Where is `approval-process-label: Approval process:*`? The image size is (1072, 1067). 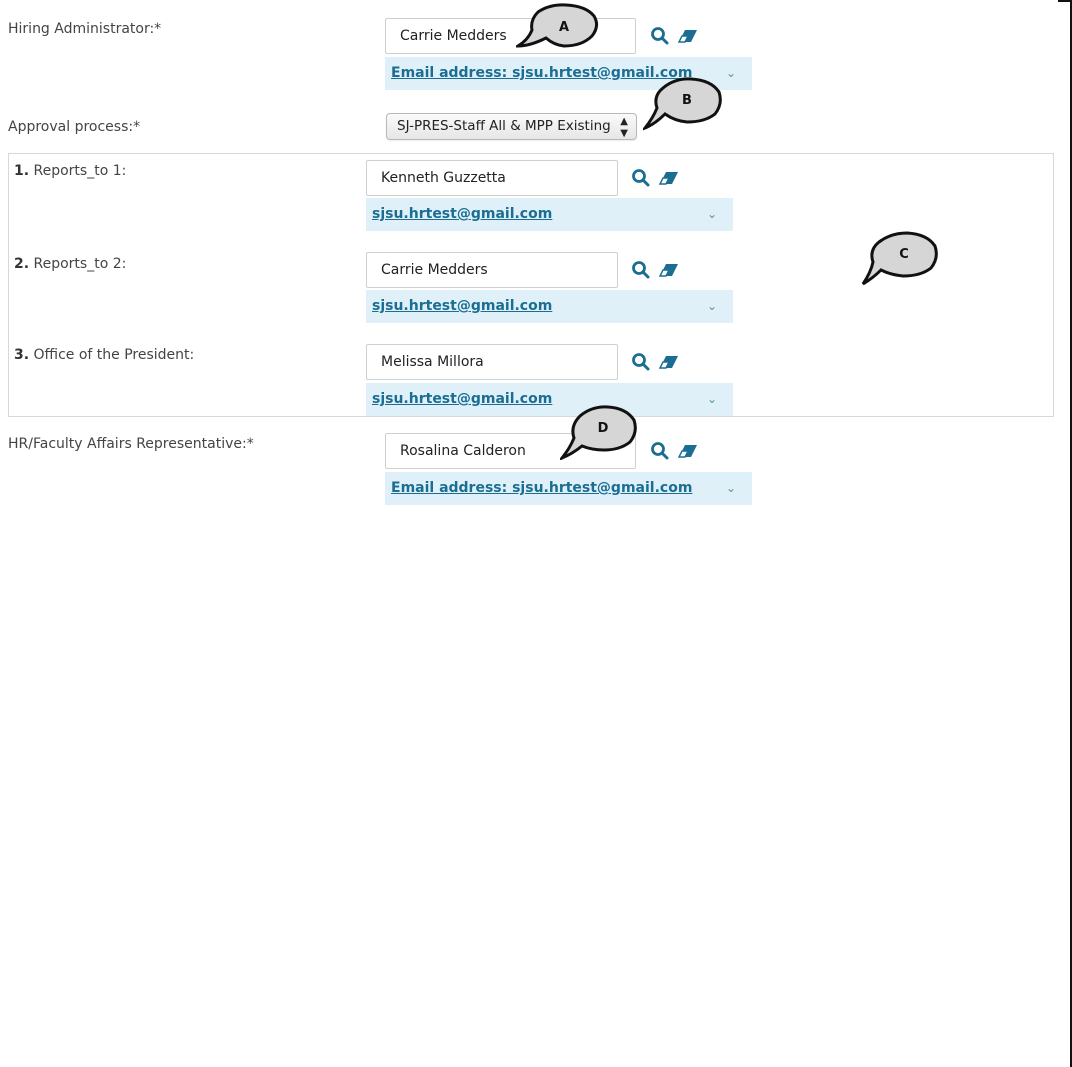
approval-process-label: Approval process:* is located at coordinates (74, 127).